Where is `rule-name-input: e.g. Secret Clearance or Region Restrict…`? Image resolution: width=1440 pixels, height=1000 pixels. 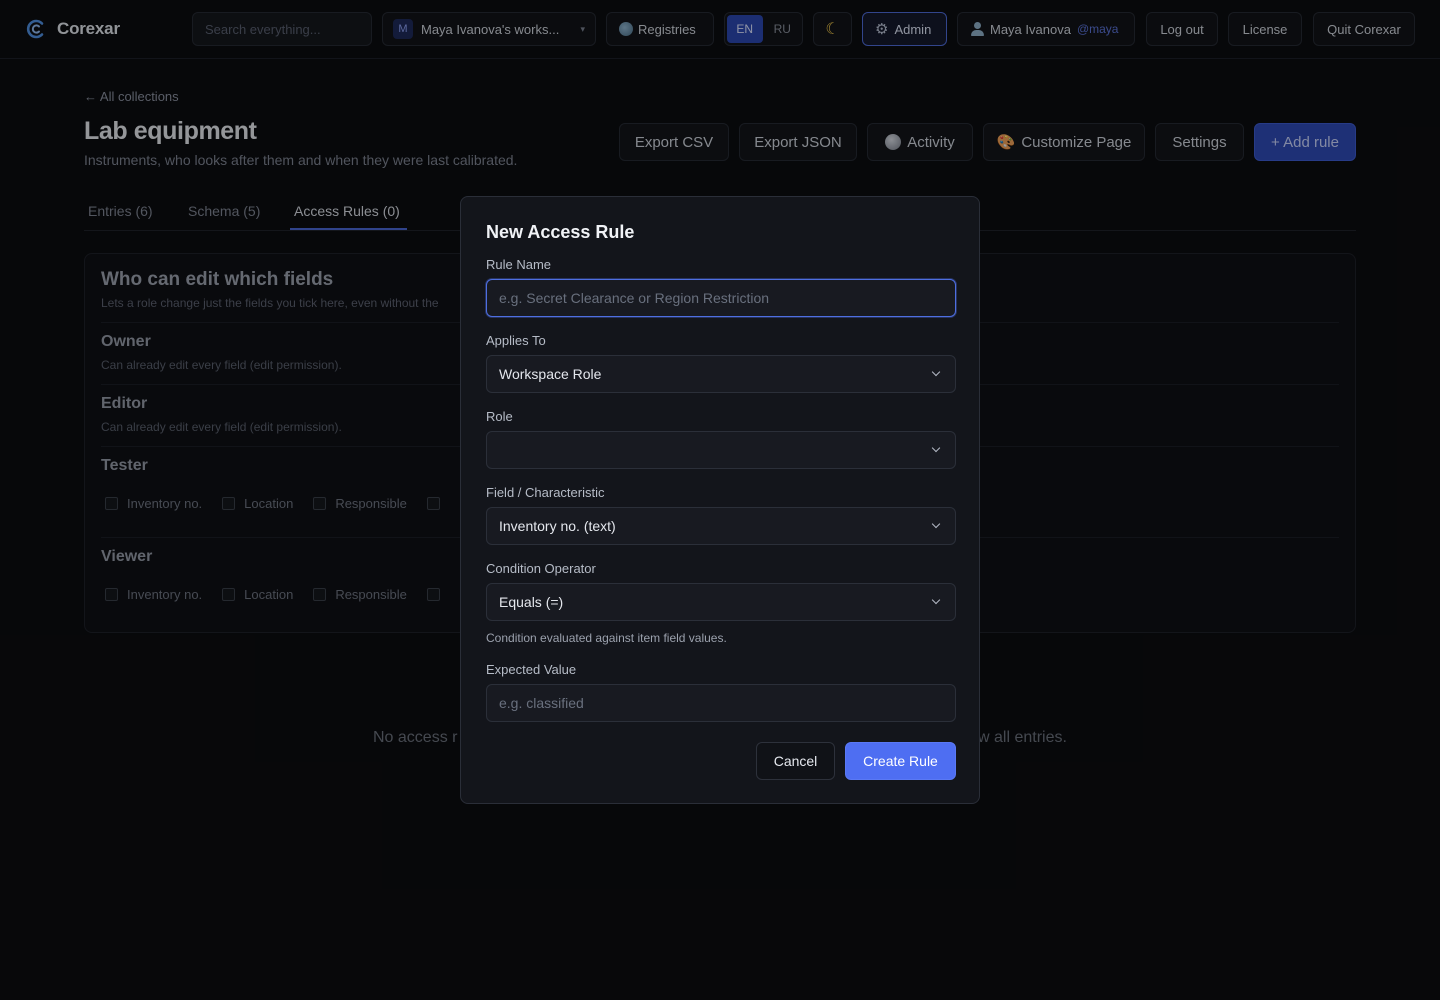
rule-name-input: e.g. Secret Clearance or Region Restrict… is located at coordinates (721, 298).